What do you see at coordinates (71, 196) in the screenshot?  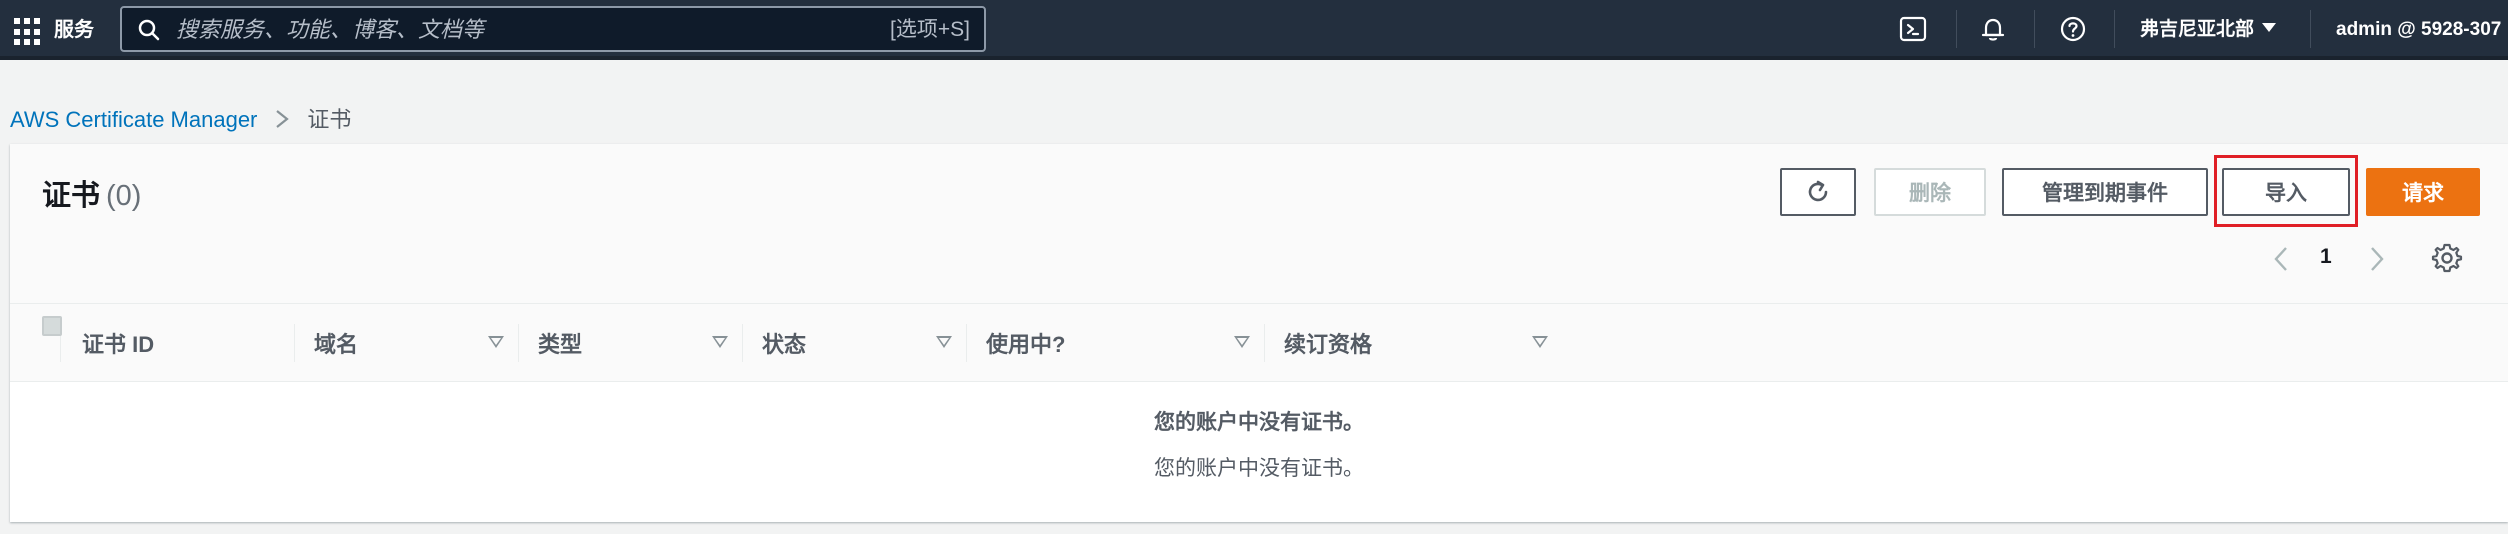 I see `title-text: 证书` at bounding box center [71, 196].